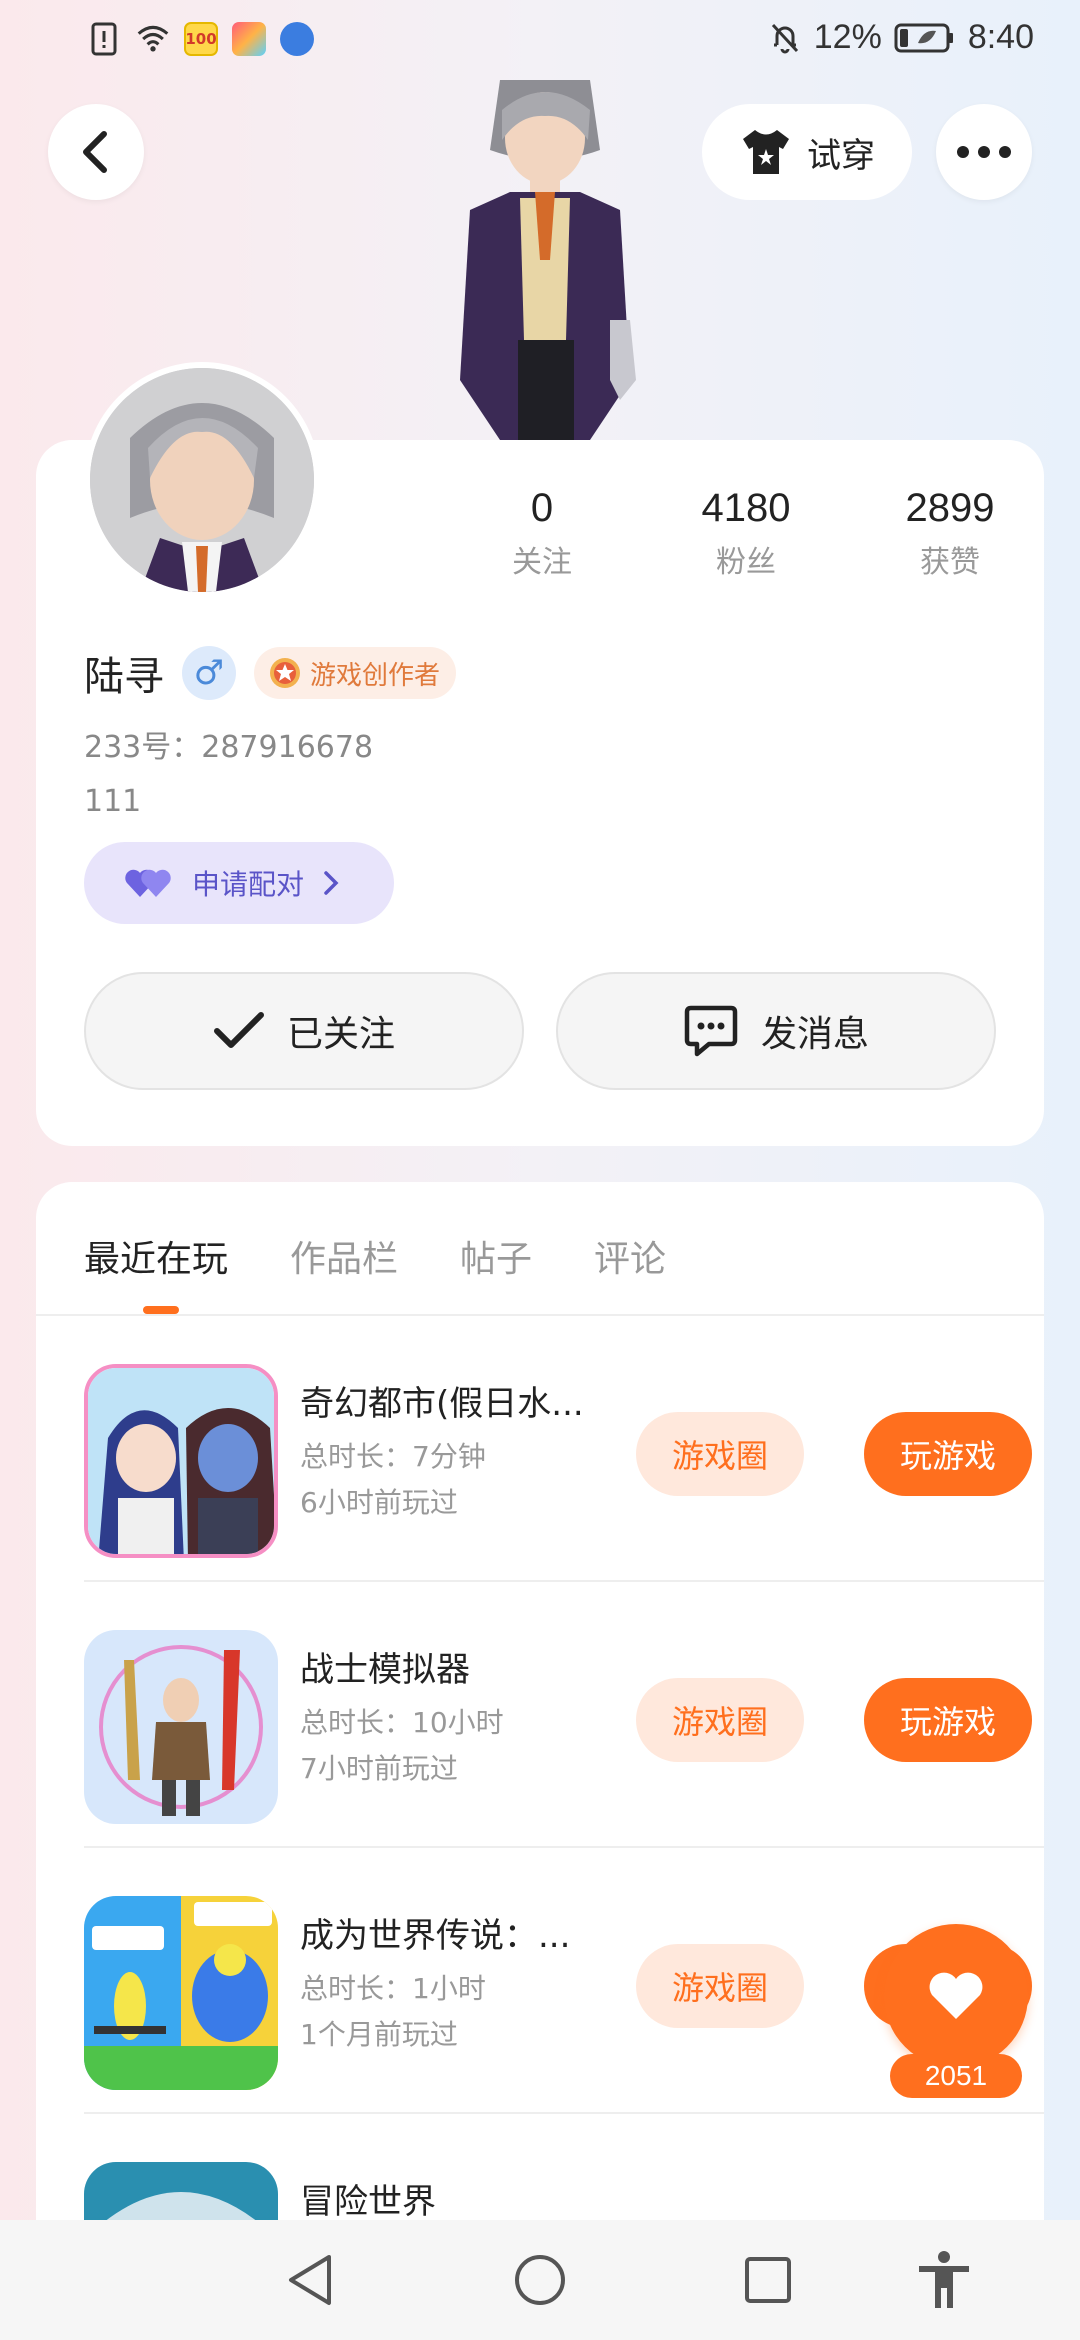 The image size is (1080, 2340). Describe the element at coordinates (496, 1256) in the screenshot. I see `tab-posts: 帖子` at that location.